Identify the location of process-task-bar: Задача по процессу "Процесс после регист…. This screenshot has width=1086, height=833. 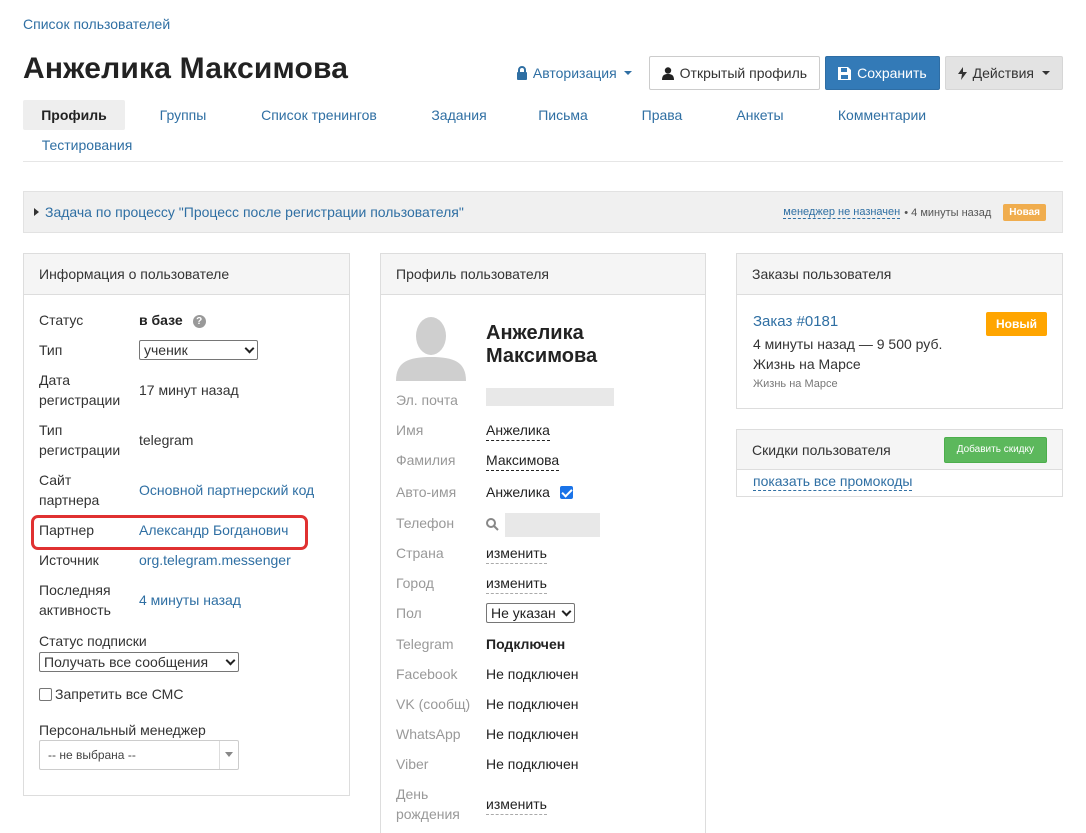
(543, 212).